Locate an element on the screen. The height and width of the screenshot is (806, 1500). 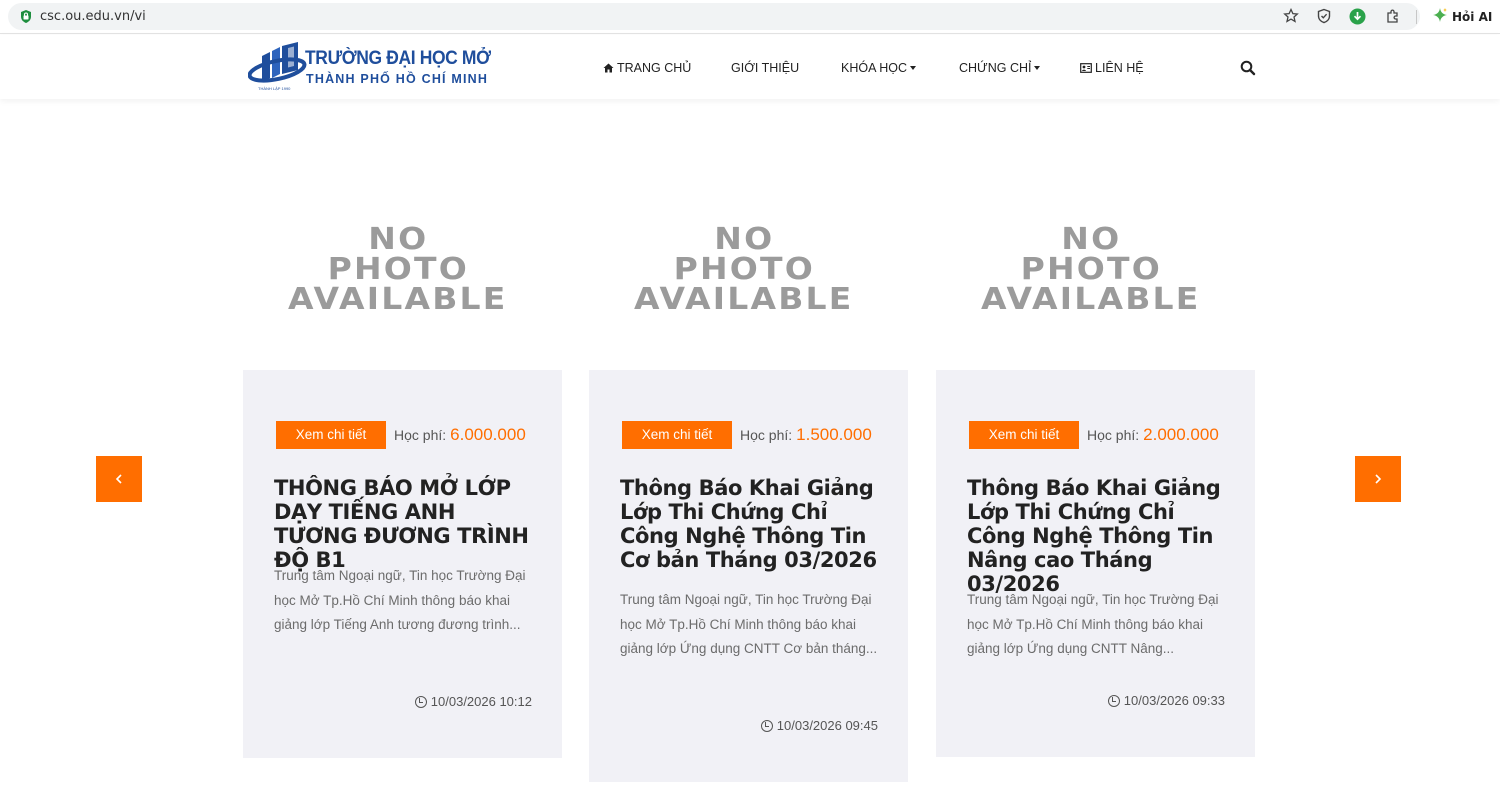
fee-value: 6.000.000 is located at coordinates (488, 434).